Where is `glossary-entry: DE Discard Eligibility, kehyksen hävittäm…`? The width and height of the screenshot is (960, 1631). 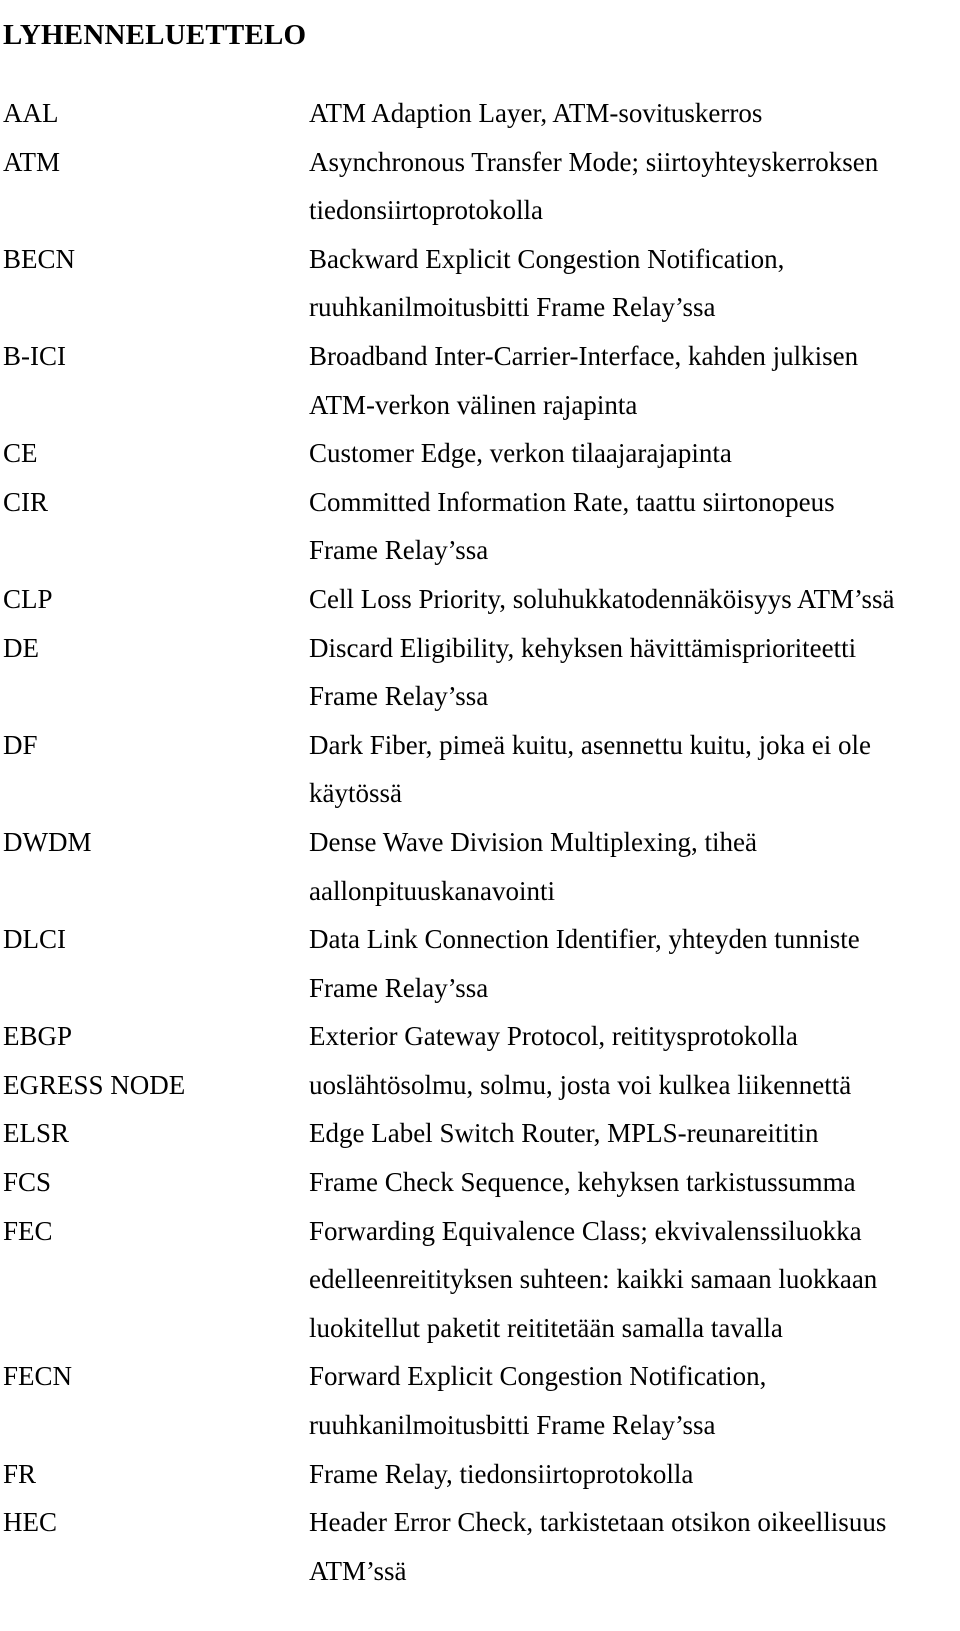 glossary-entry: DE Discard Eligibility, kehyksen hävittäm… is located at coordinates (480, 679).